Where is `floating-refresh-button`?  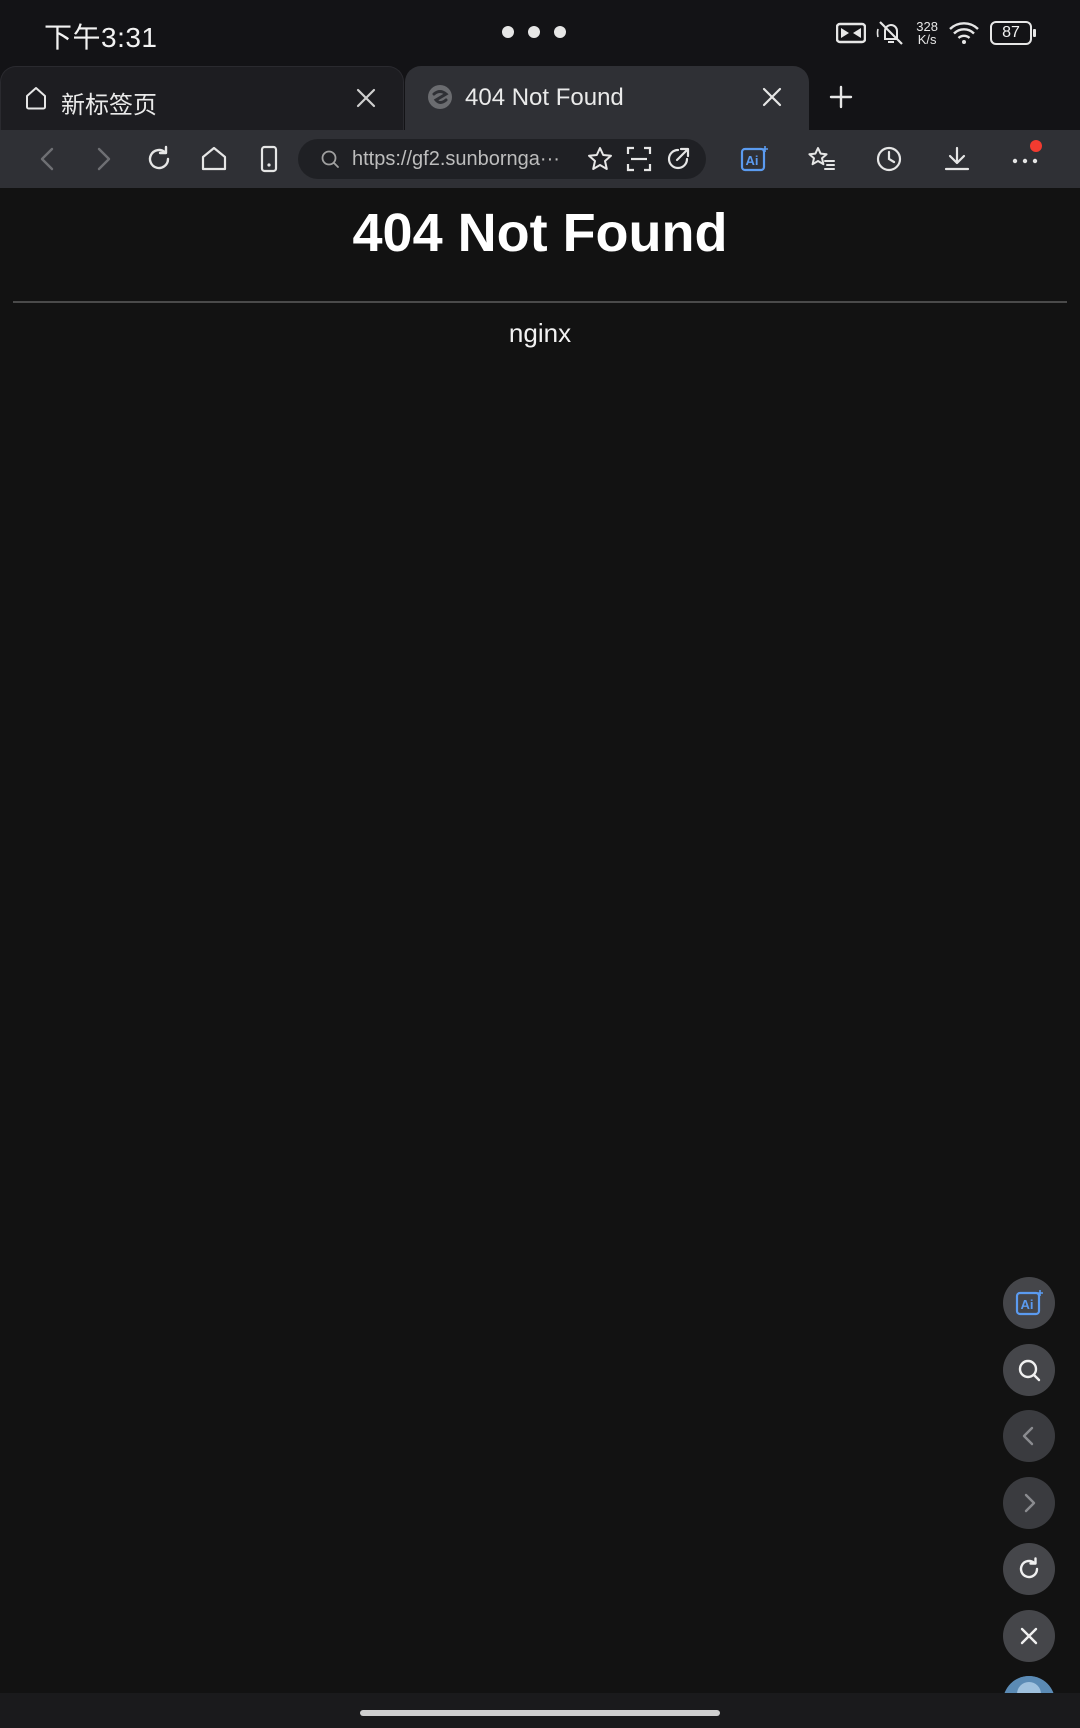 floating-refresh-button is located at coordinates (1029, 1569).